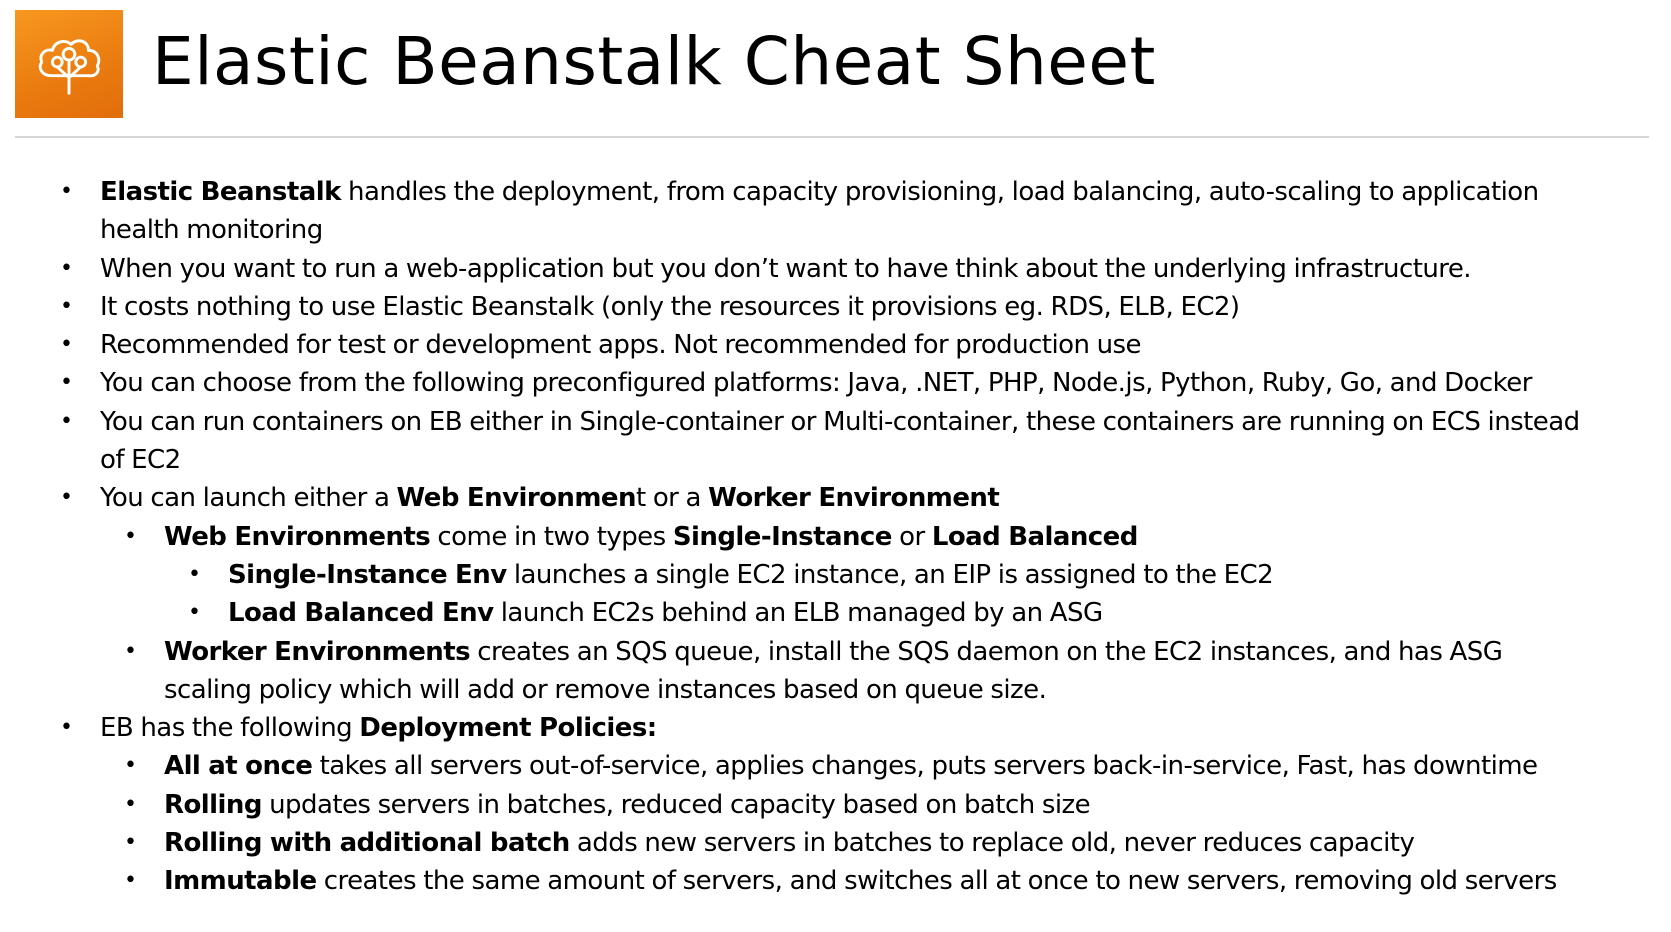 The width and height of the screenshot is (1671, 932). I want to click on text-segment: or, so click(911, 536).